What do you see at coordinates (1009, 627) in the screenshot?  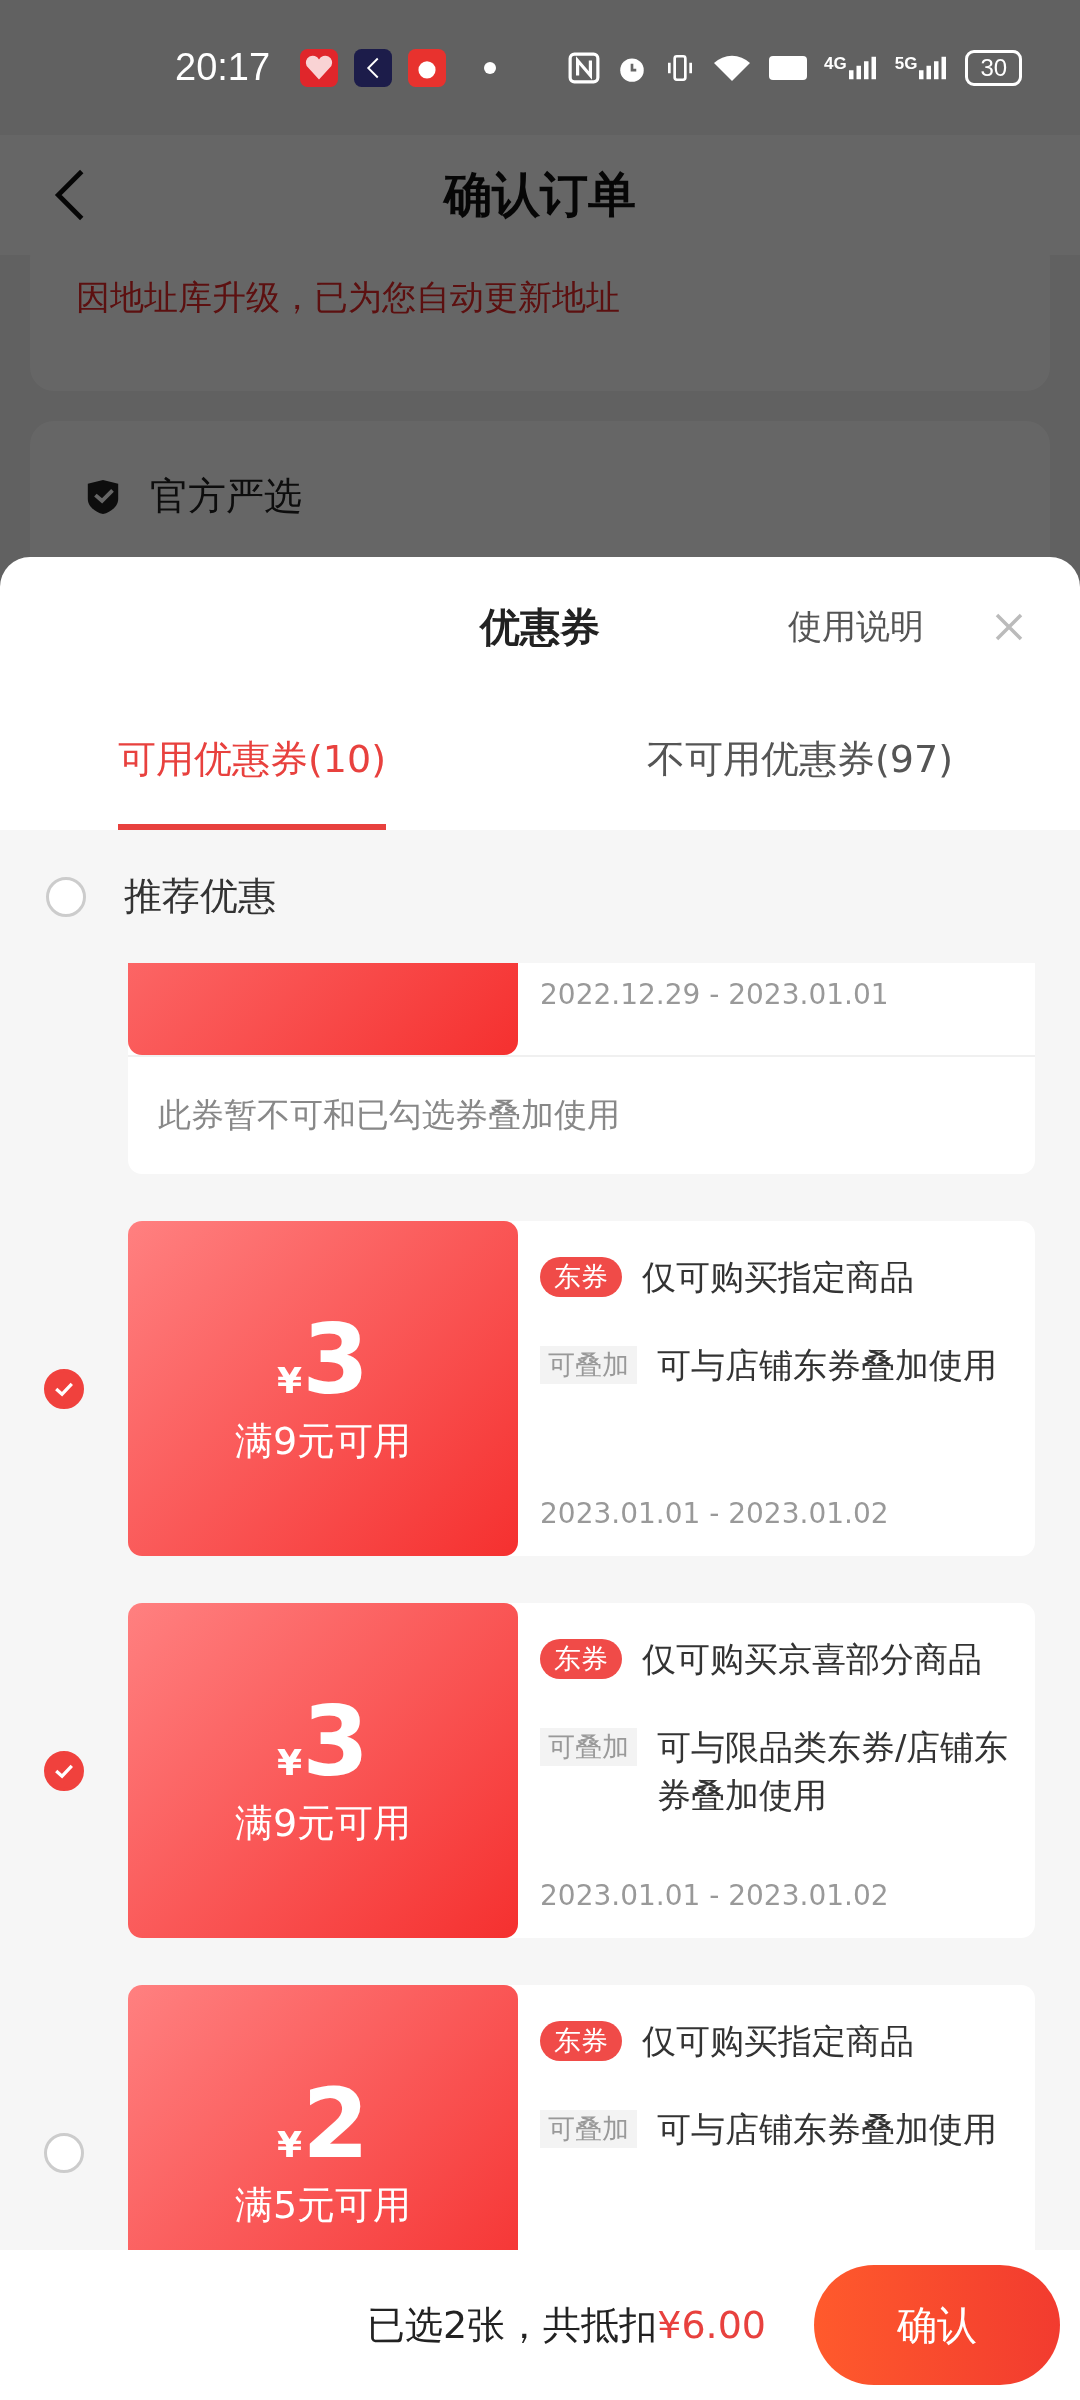 I see `close-icon` at bounding box center [1009, 627].